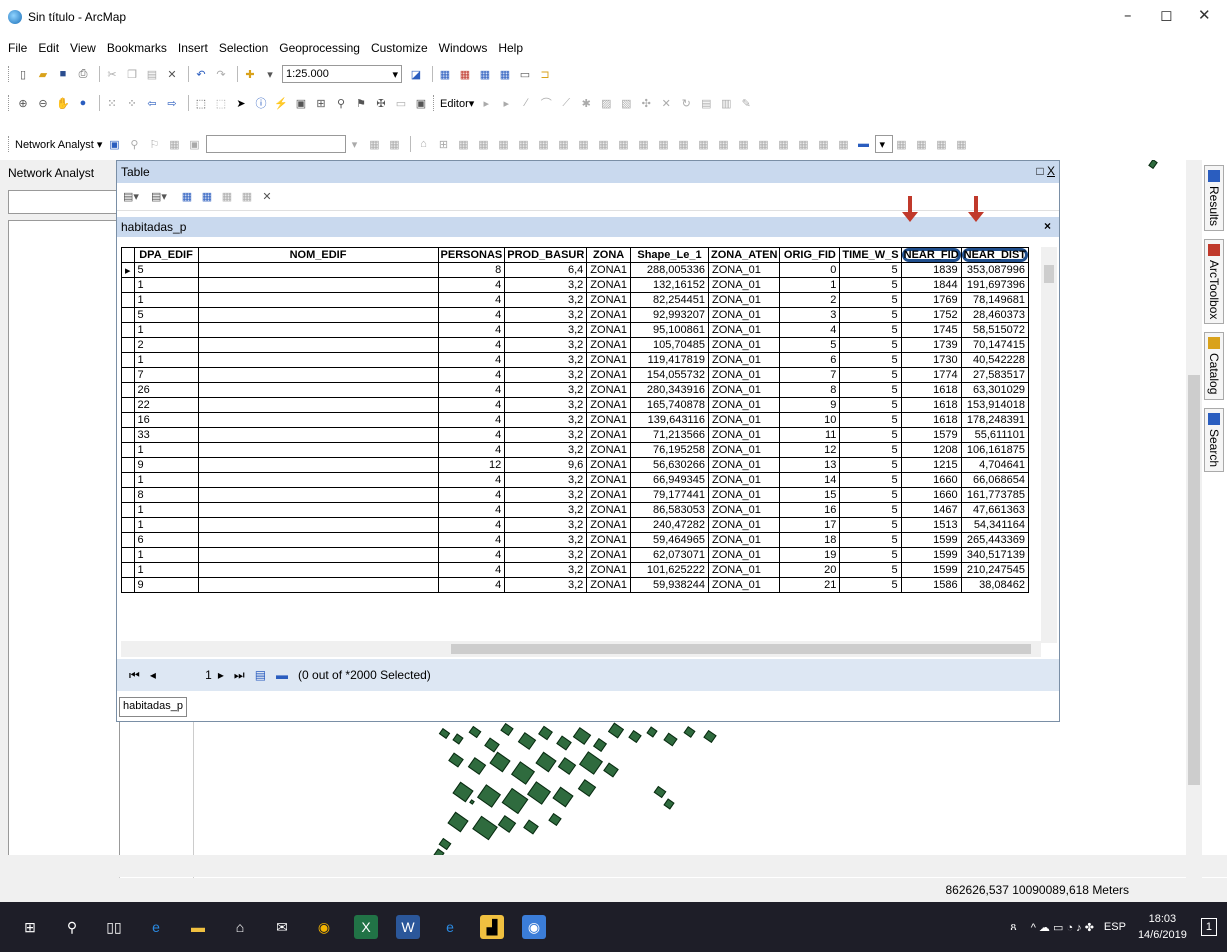  What do you see at coordinates (931, 315) in the screenshot?
I see `table-cell: 1752` at bounding box center [931, 315].